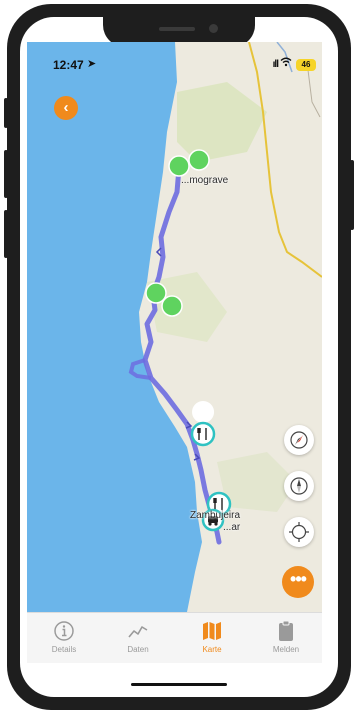  I want to click on map-icon, so click(212, 631).